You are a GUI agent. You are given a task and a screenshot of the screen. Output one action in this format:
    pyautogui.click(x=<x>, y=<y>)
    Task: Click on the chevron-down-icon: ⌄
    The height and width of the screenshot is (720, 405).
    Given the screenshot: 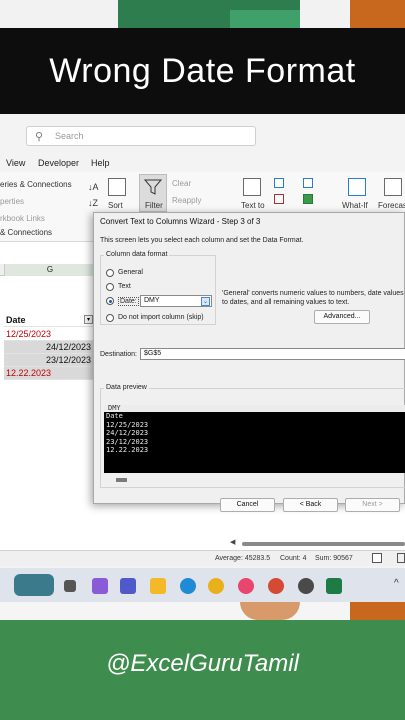 What is the action you would take?
    pyautogui.click(x=205, y=301)
    